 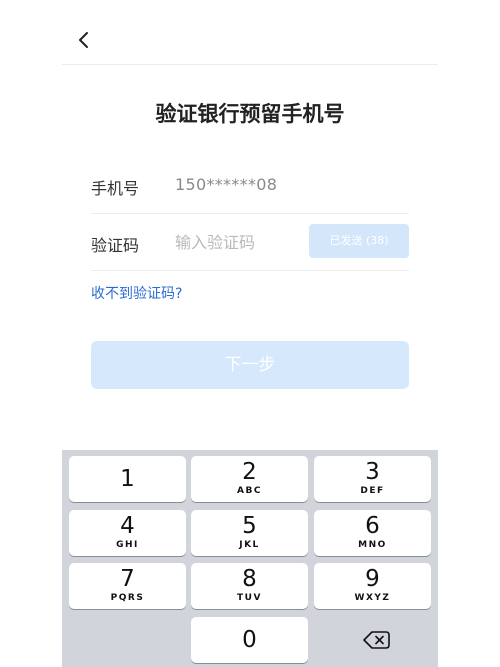 I want to click on phone-label: 手机号, so click(x=115, y=188).